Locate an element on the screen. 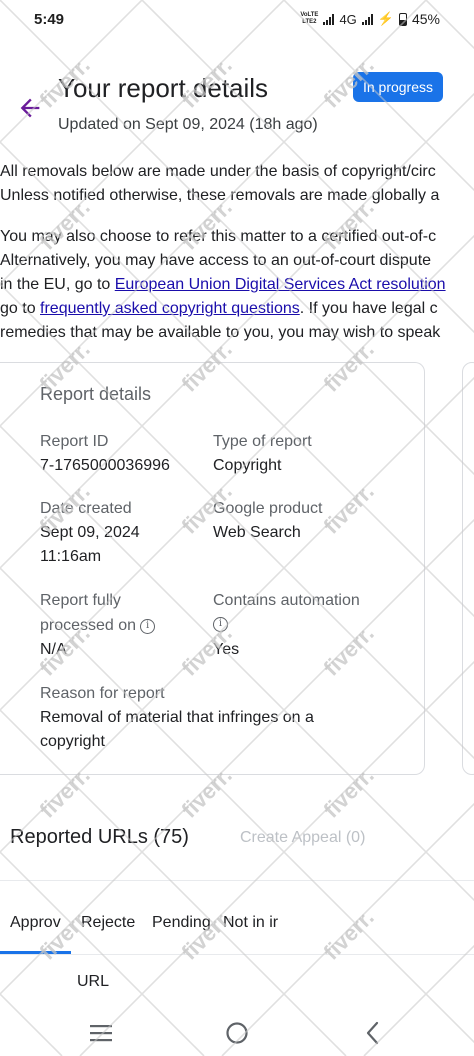  updated-timestamp: Updated on Sept 09, 2024 (18h ago) is located at coordinates (188, 124).